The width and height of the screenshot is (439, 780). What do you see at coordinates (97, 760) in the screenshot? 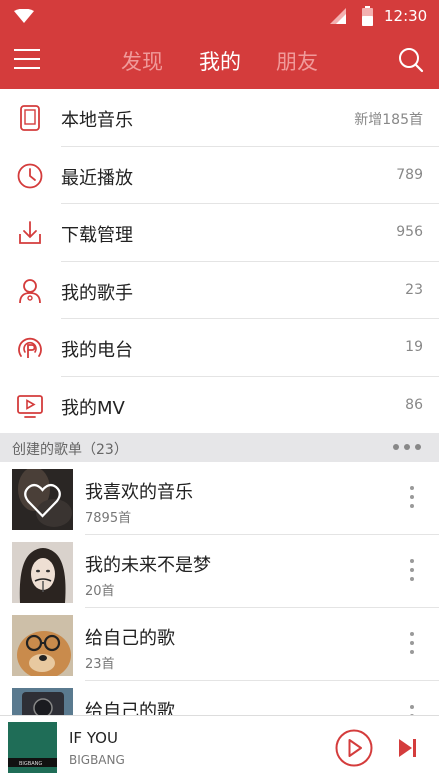
I see `now-playing-artist: BIGBANG` at bounding box center [97, 760].